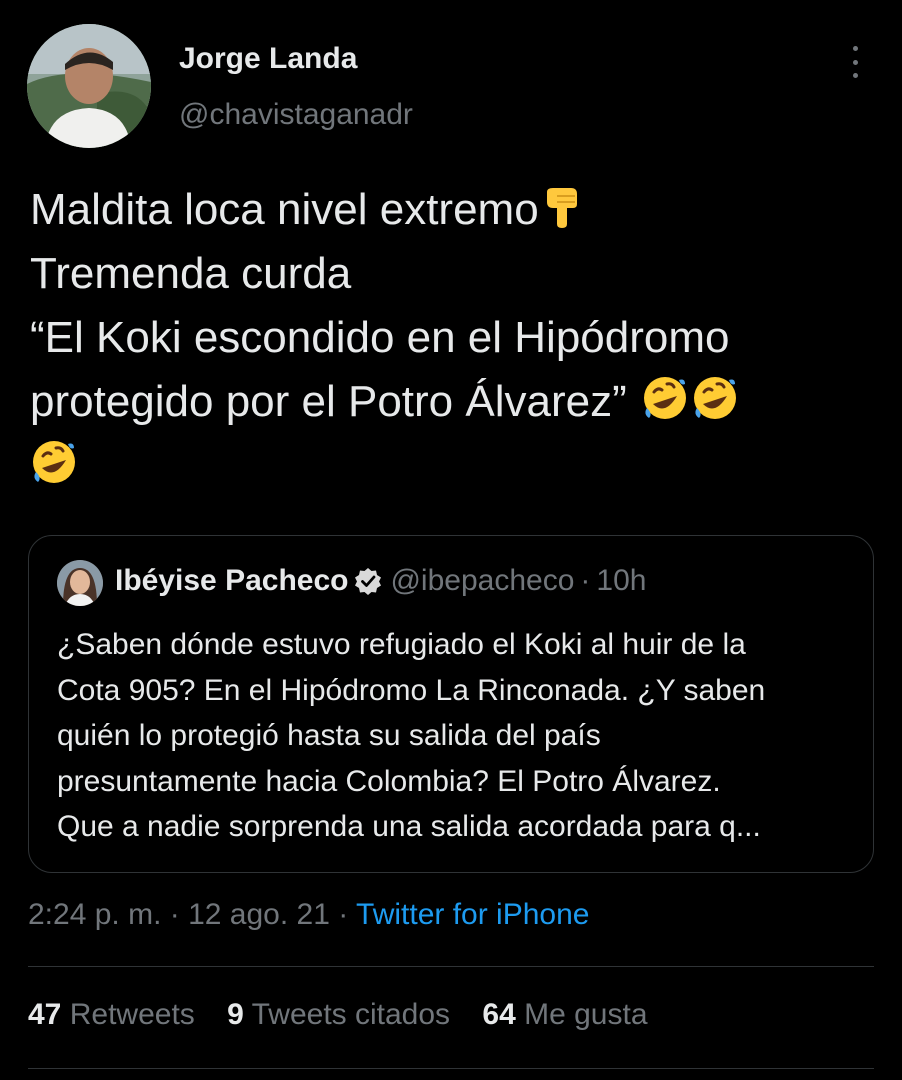  I want to click on tweet-line-text: Maldita loca nivel extremo, so click(284, 209).